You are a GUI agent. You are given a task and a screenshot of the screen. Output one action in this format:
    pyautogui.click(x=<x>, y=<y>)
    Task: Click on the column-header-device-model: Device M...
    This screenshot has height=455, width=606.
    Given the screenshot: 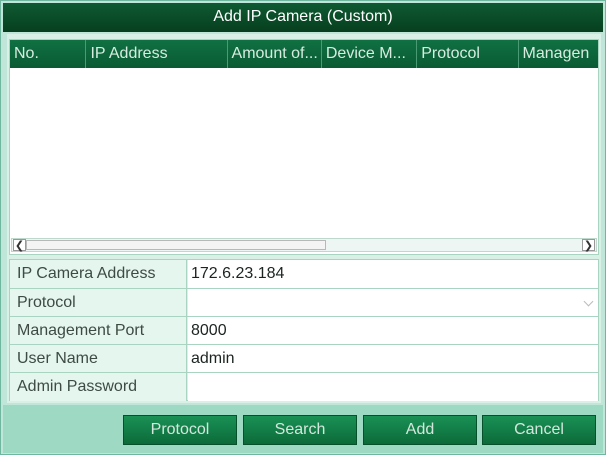 What is the action you would take?
    pyautogui.click(x=370, y=54)
    